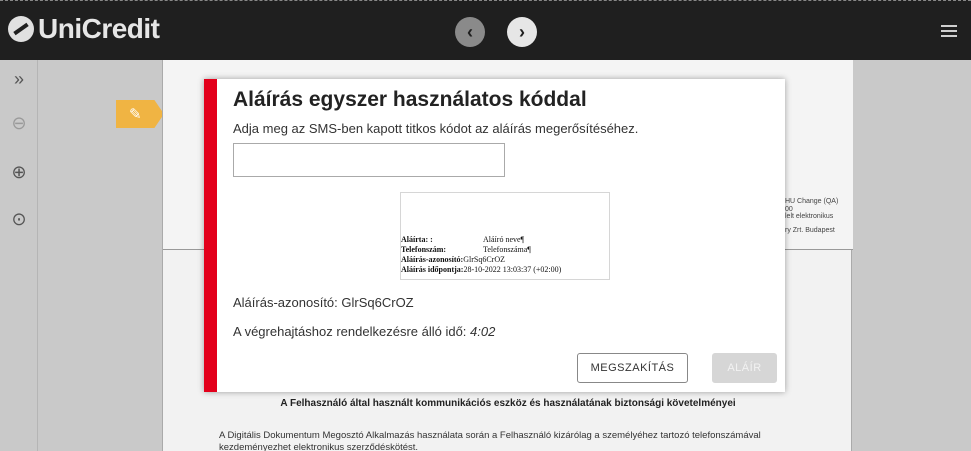 The width and height of the screenshot is (971, 451). I want to click on next-page-button: ›, so click(522, 32).